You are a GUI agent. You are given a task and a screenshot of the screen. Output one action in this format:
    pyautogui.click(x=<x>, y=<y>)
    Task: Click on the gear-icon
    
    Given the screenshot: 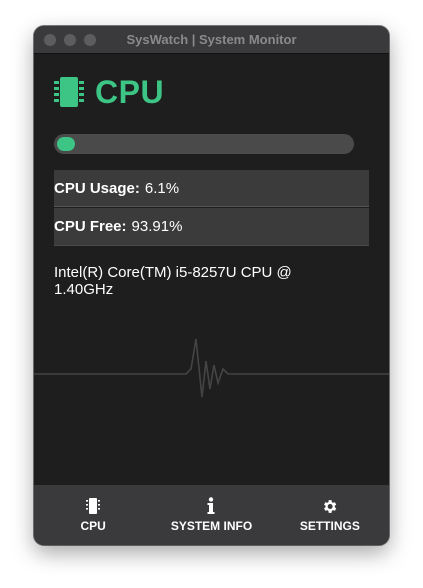 What is the action you would take?
    pyautogui.click(x=329, y=506)
    